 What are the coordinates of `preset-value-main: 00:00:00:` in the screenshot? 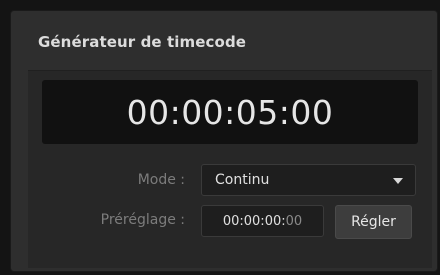 It's located at (254, 221).